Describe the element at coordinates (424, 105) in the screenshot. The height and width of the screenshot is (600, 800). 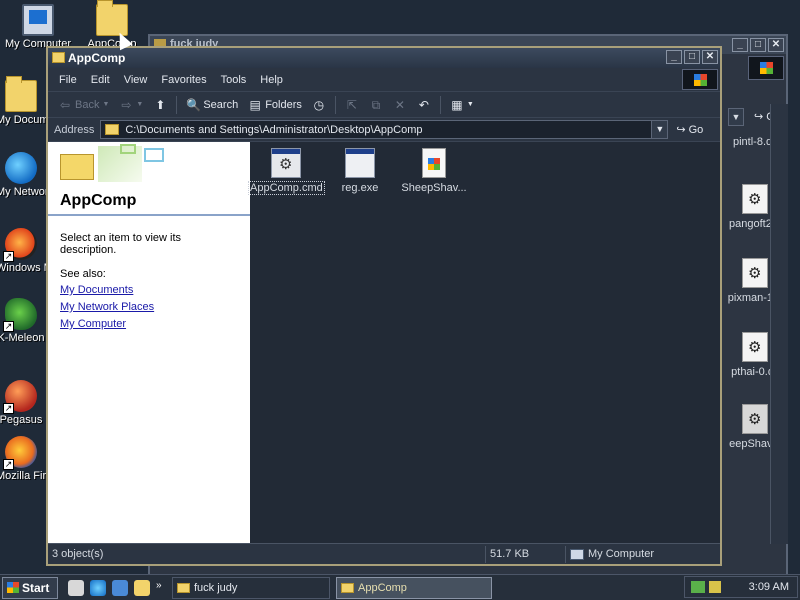
I see `undo-button: ↶` at that location.